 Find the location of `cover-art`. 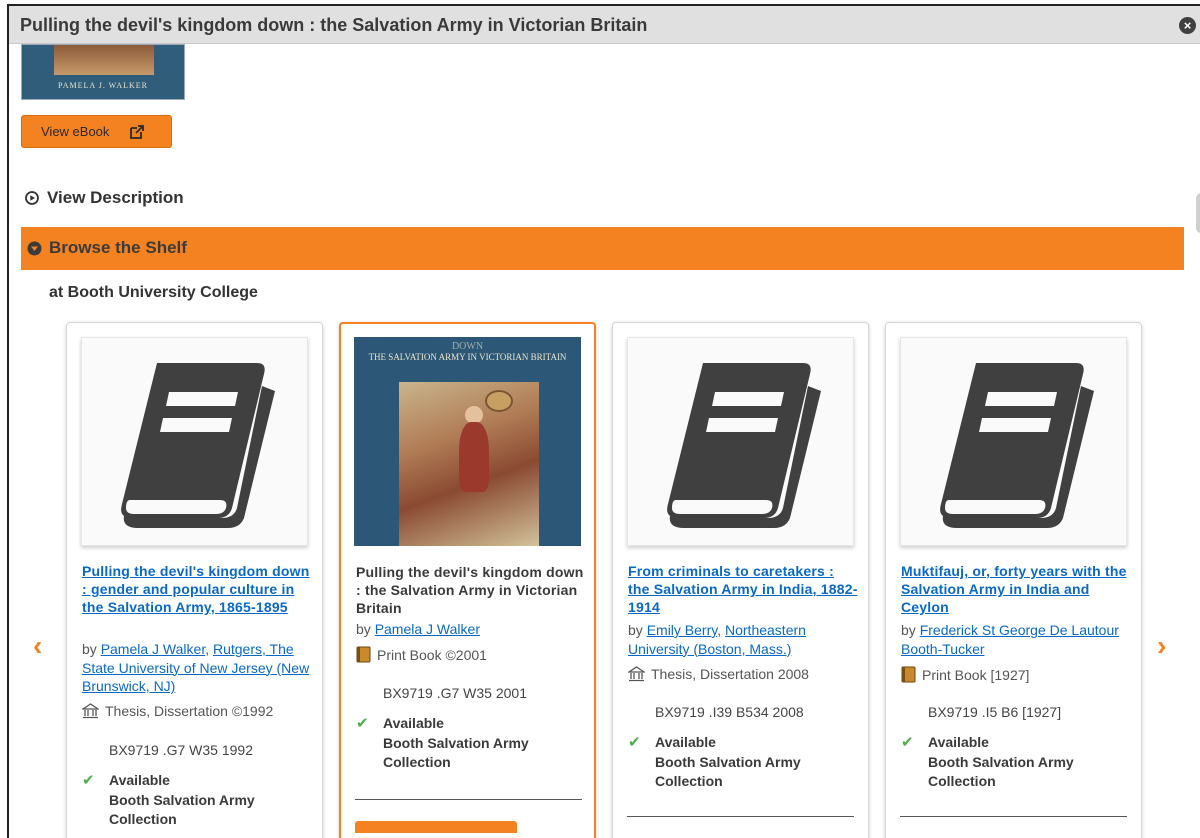

cover-art is located at coordinates (104, 60).